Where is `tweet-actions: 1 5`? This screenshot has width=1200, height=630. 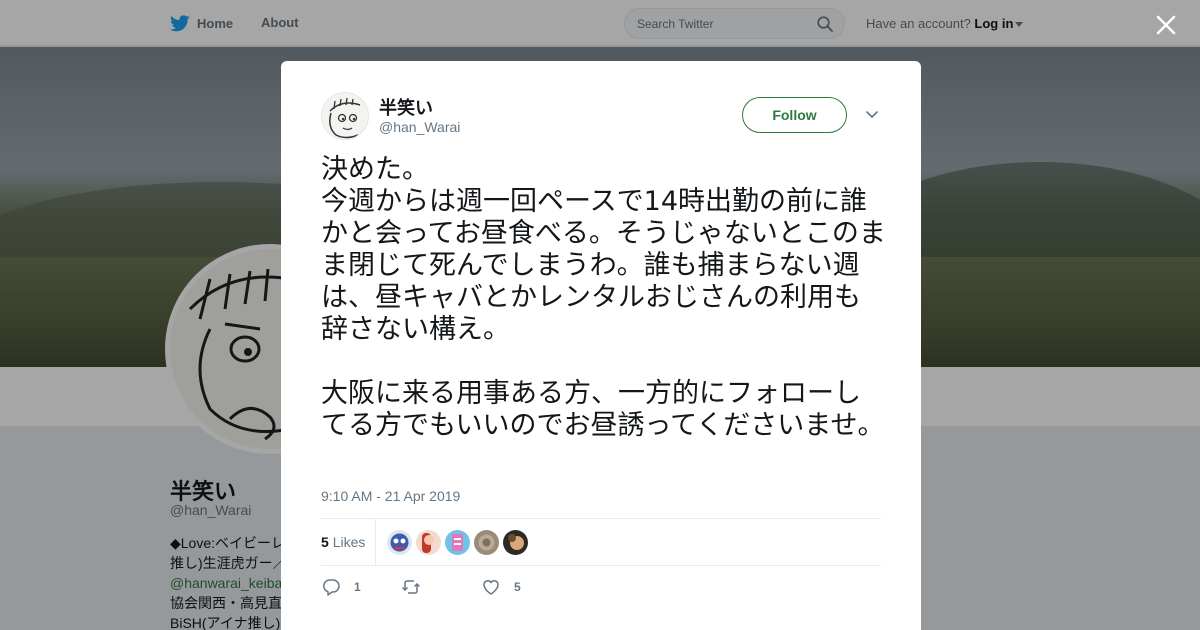
tweet-actions: 1 5 is located at coordinates (471, 587).